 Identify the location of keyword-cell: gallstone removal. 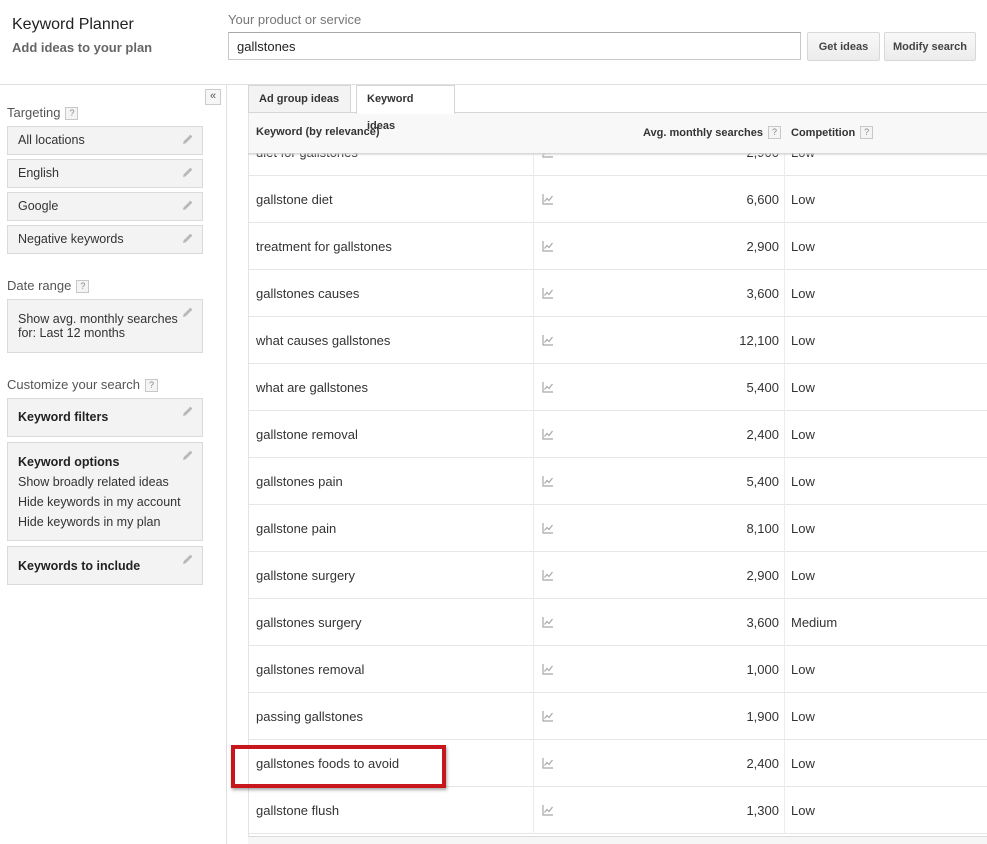
(307, 434).